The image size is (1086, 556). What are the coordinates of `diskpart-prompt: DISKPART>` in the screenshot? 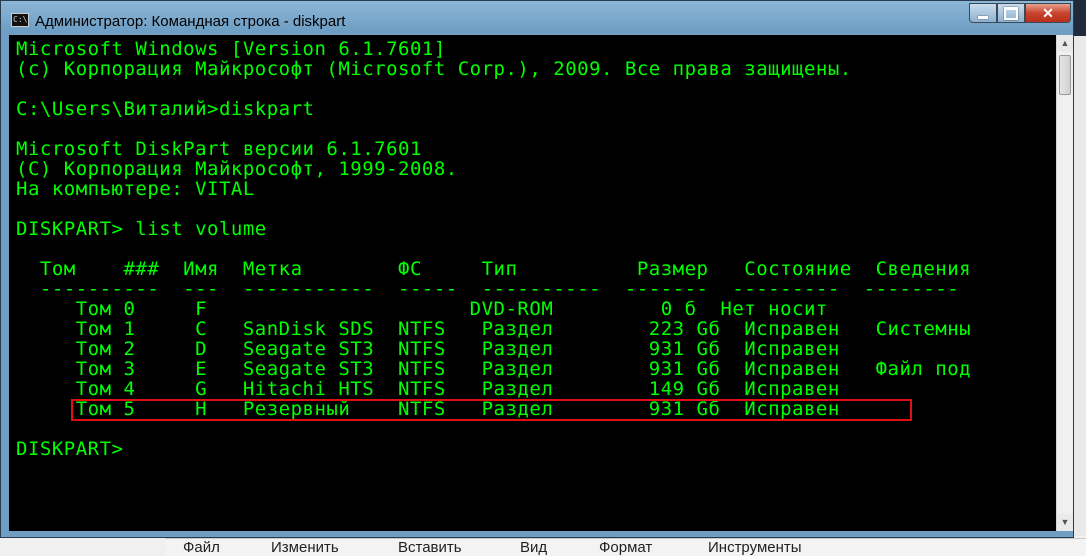 It's located at (69, 449).